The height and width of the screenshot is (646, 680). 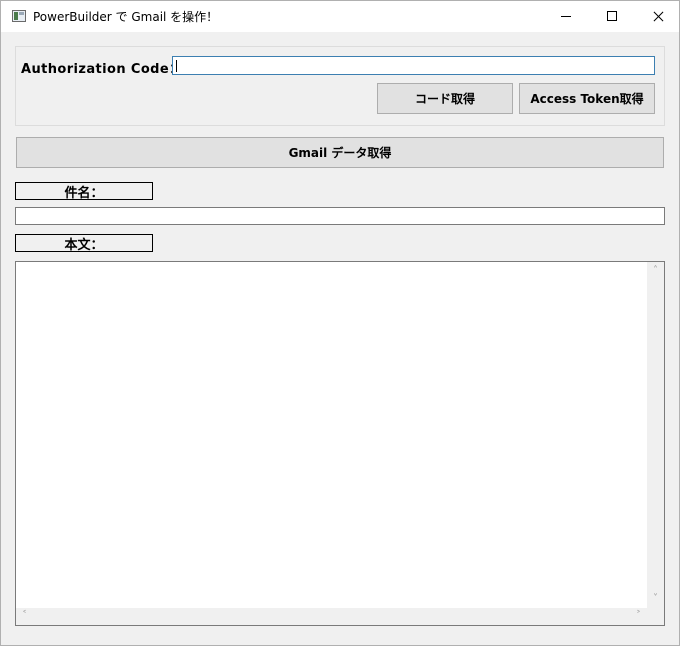 What do you see at coordinates (612, 16) in the screenshot?
I see `maximize-icon` at bounding box center [612, 16].